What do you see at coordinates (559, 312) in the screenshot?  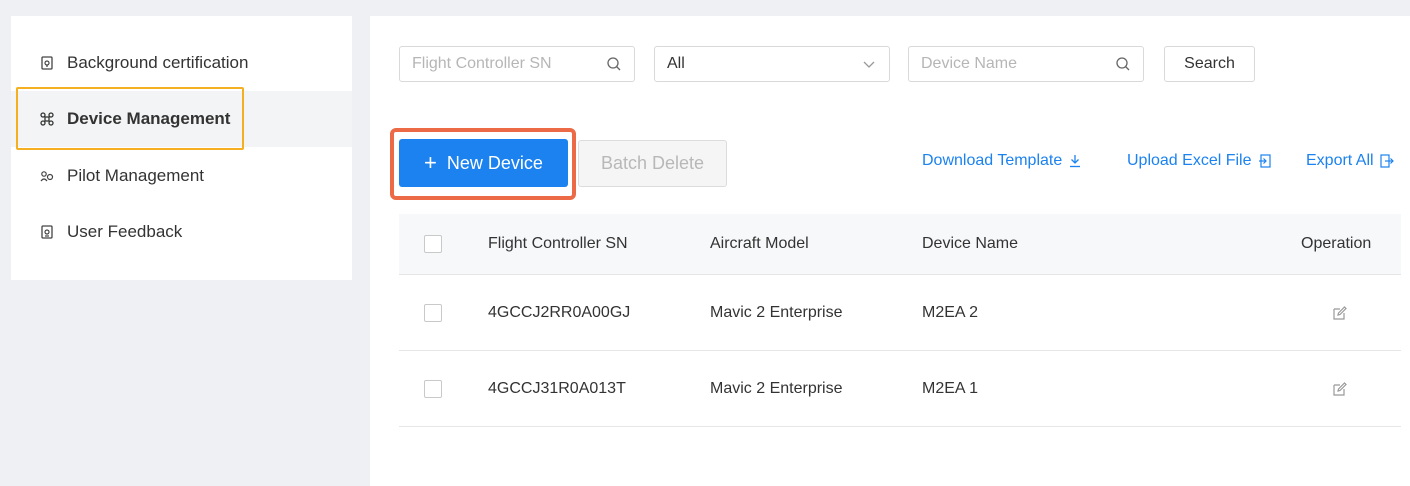 I see `row-sn: 4GCCJ2RR0A00GJ` at bounding box center [559, 312].